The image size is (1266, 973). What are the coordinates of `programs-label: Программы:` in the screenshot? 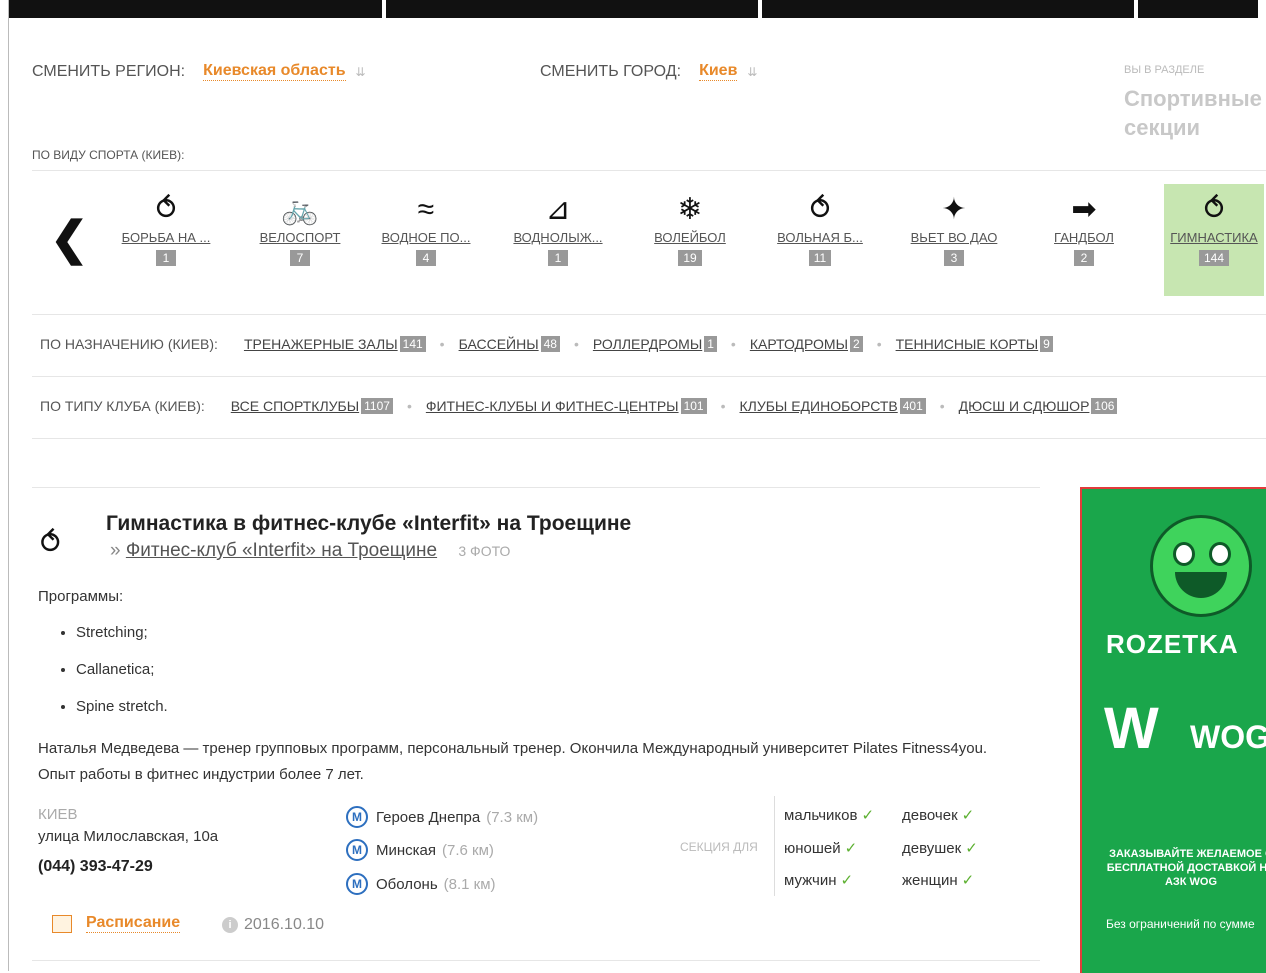 It's located at (81, 596).